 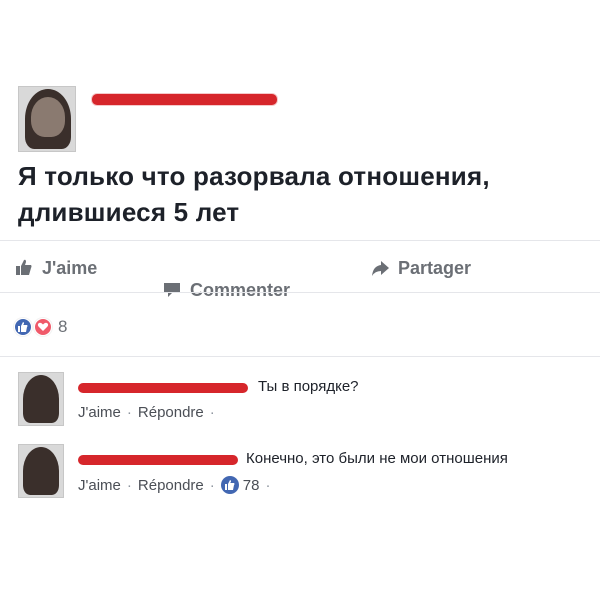 I want to click on reactions-summary: 8, so click(x=40, y=327).